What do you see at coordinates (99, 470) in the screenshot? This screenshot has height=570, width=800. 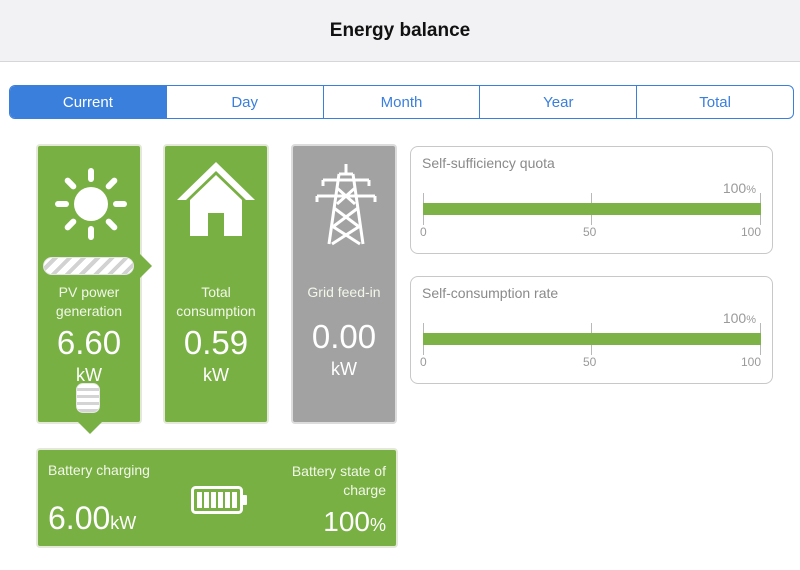 I see `battery-charging-label: Battery charging` at bounding box center [99, 470].